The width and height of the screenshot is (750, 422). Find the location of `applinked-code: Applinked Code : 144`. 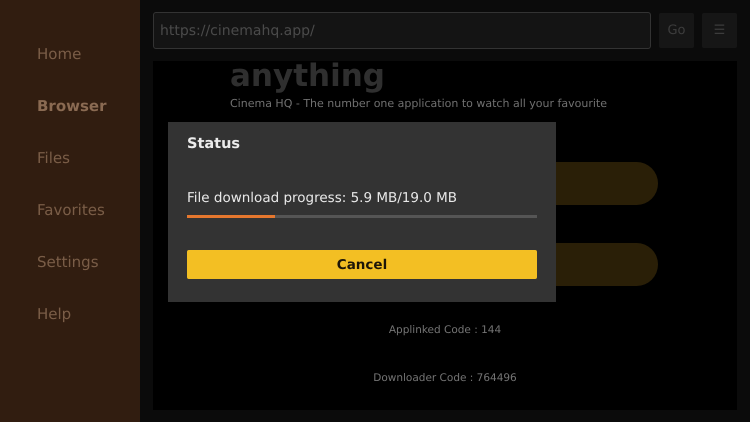

applinked-code: Applinked Code : 144 is located at coordinates (445, 330).